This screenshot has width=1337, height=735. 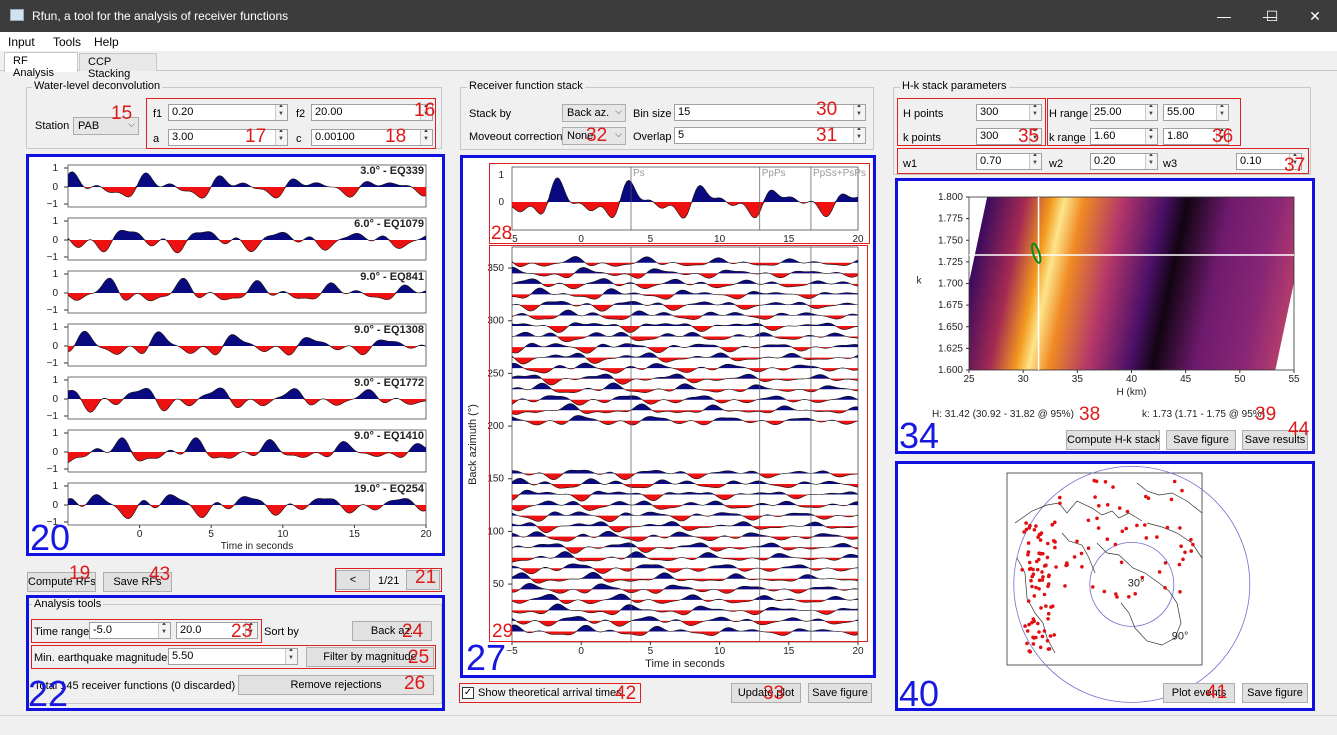 I want to click on menu-bar: Input Tools Help, so click(x=668, y=41).